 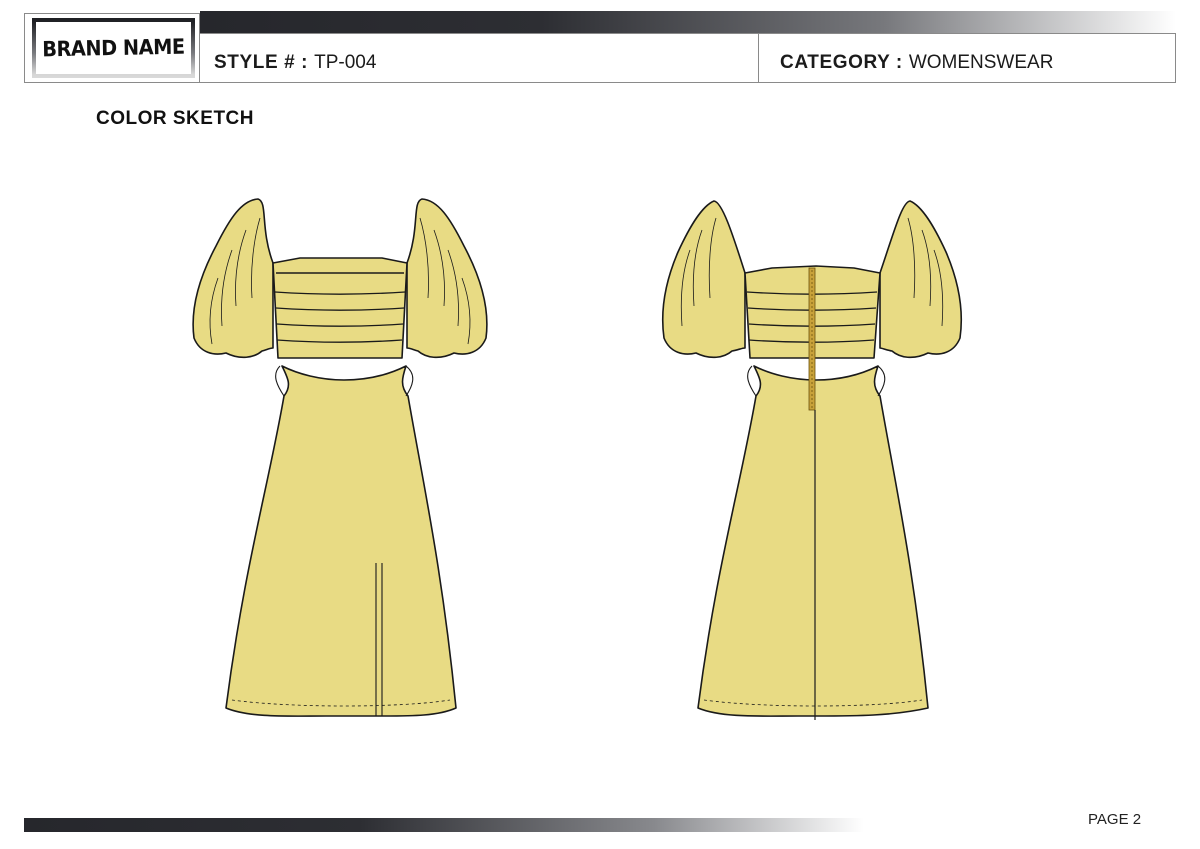 What do you see at coordinates (921, 279) in the screenshot?
I see `back-right-sleeve` at bounding box center [921, 279].